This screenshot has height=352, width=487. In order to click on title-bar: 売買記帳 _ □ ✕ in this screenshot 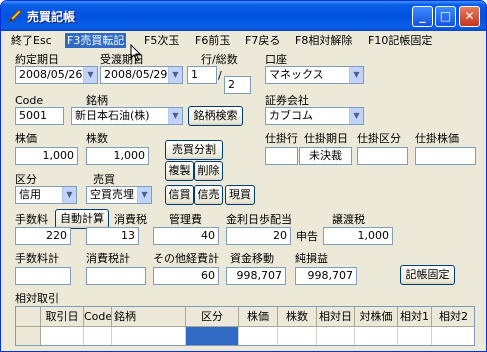, I will do `click(243, 16)`.